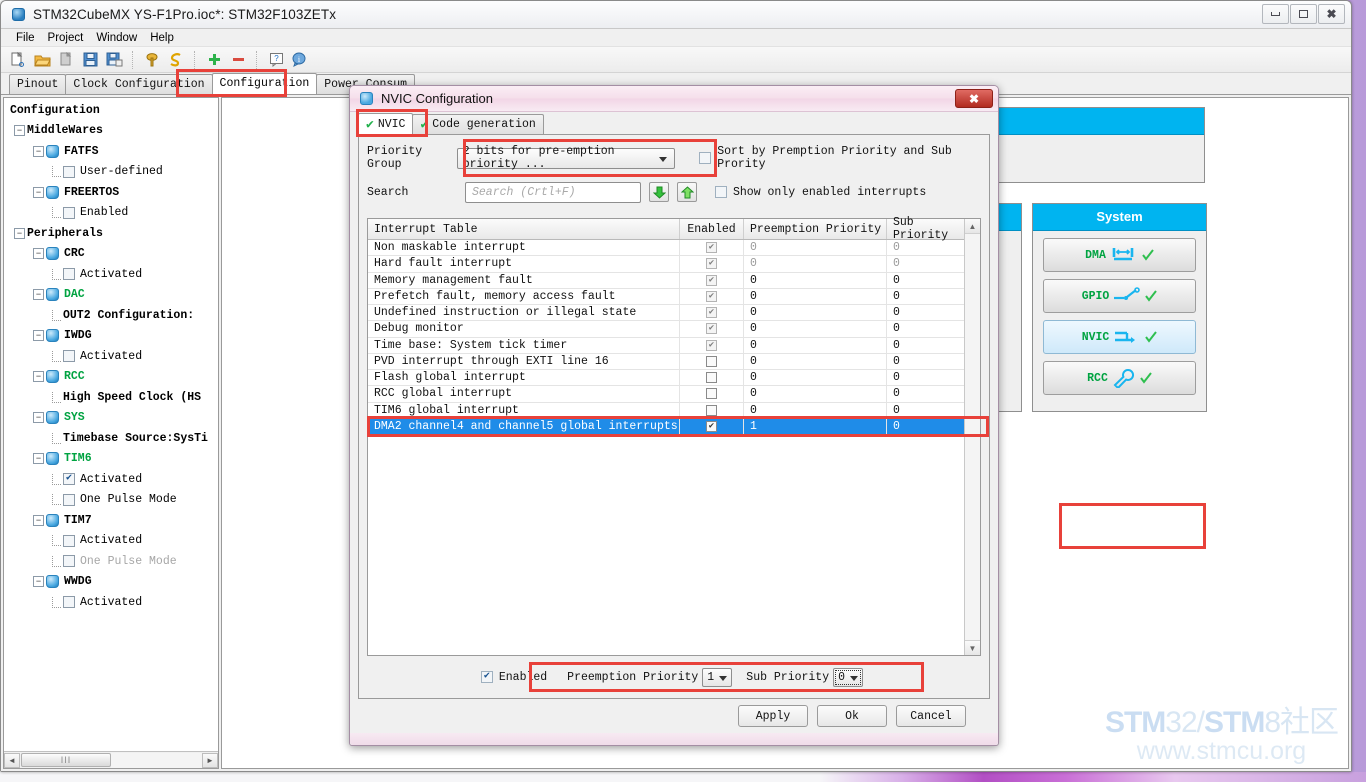 The height and width of the screenshot is (782, 1366). What do you see at coordinates (1119, 255) in the screenshot?
I see `system-button-dma: DMA` at bounding box center [1119, 255].